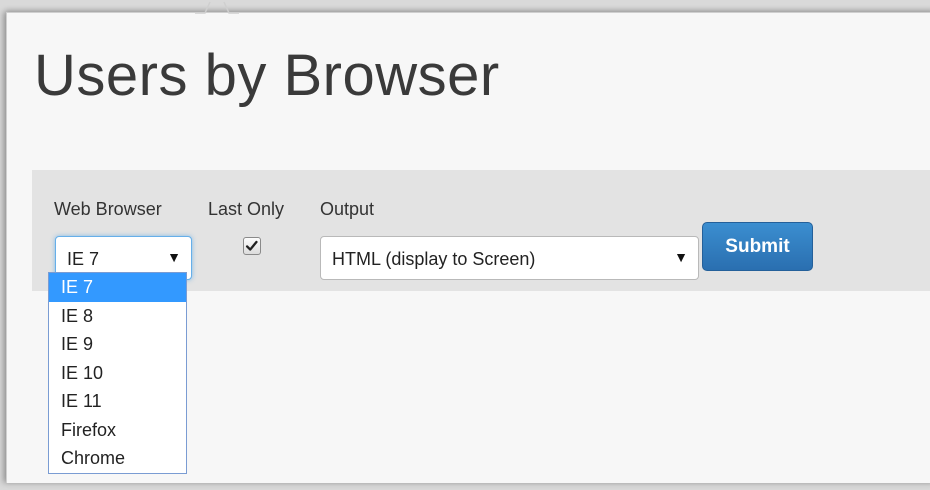 Image resolution: width=930 pixels, height=490 pixels. Describe the element at coordinates (108, 209) in the screenshot. I see `web-browser-label: Web Browser` at that location.